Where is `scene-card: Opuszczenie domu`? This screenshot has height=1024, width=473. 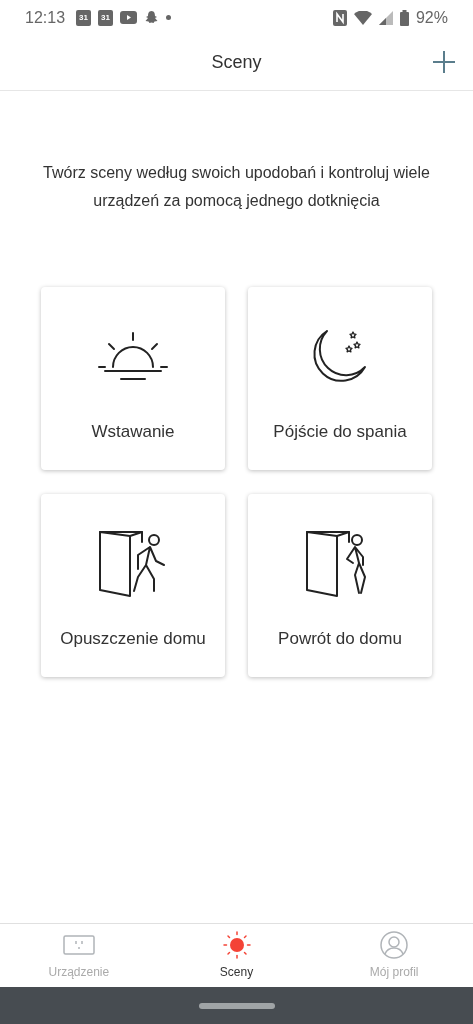 scene-card: Opuszczenie domu is located at coordinates (133, 585).